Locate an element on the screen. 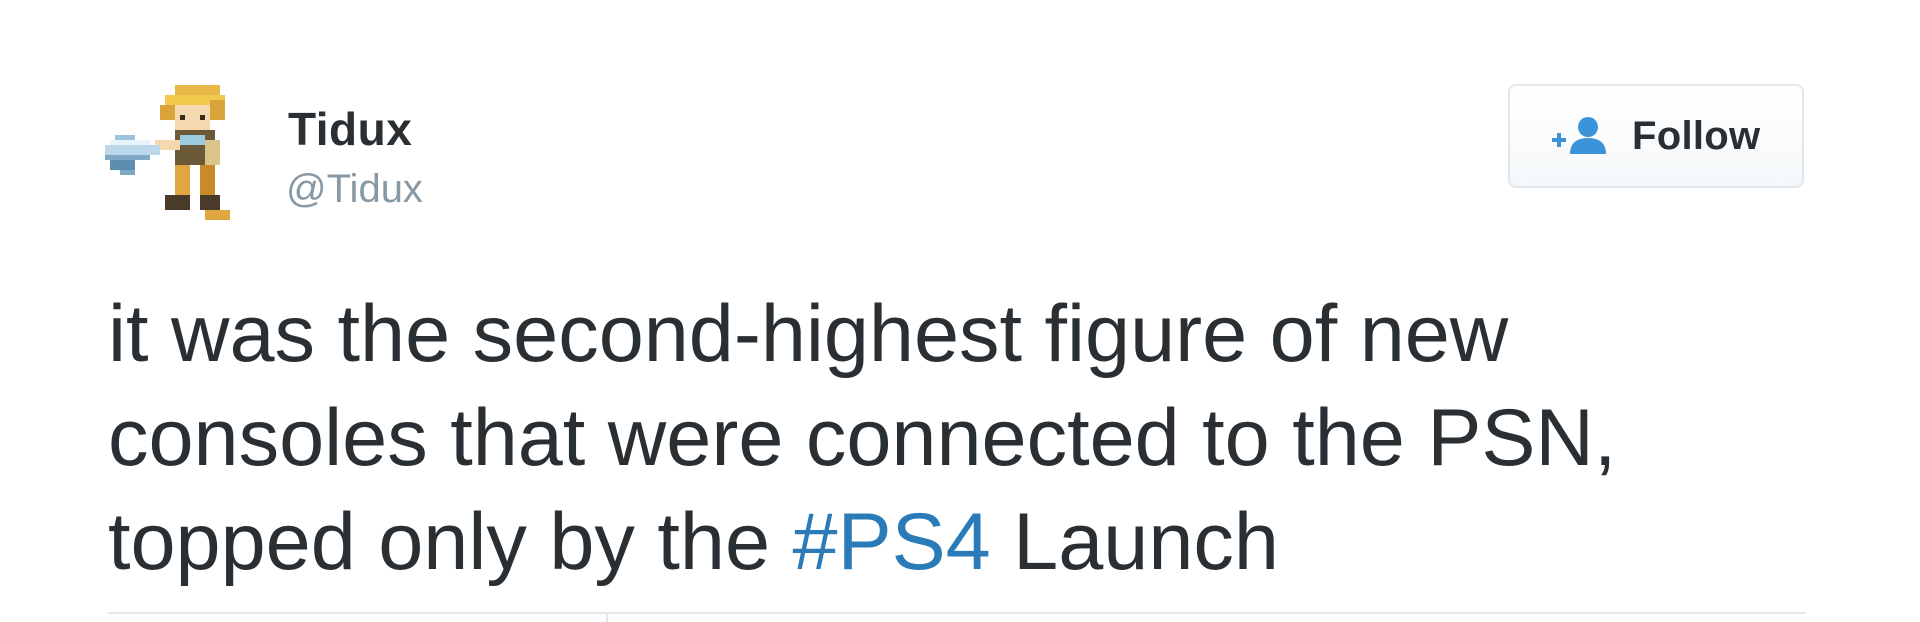  follow-button: Follow is located at coordinates (1656, 136).